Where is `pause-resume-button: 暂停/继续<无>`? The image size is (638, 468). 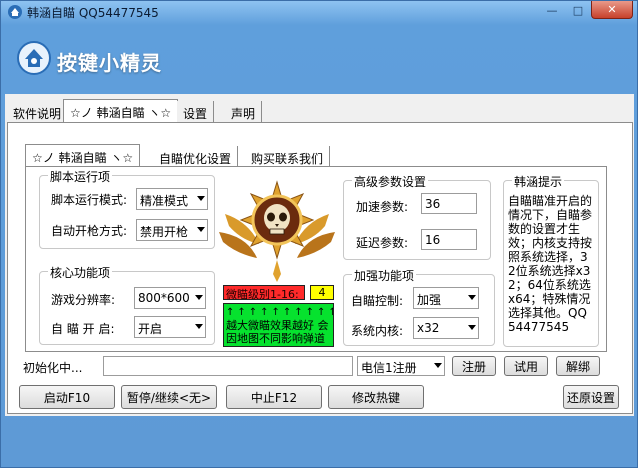
pause-resume-button: 暂停/继续<无> is located at coordinates (169, 397).